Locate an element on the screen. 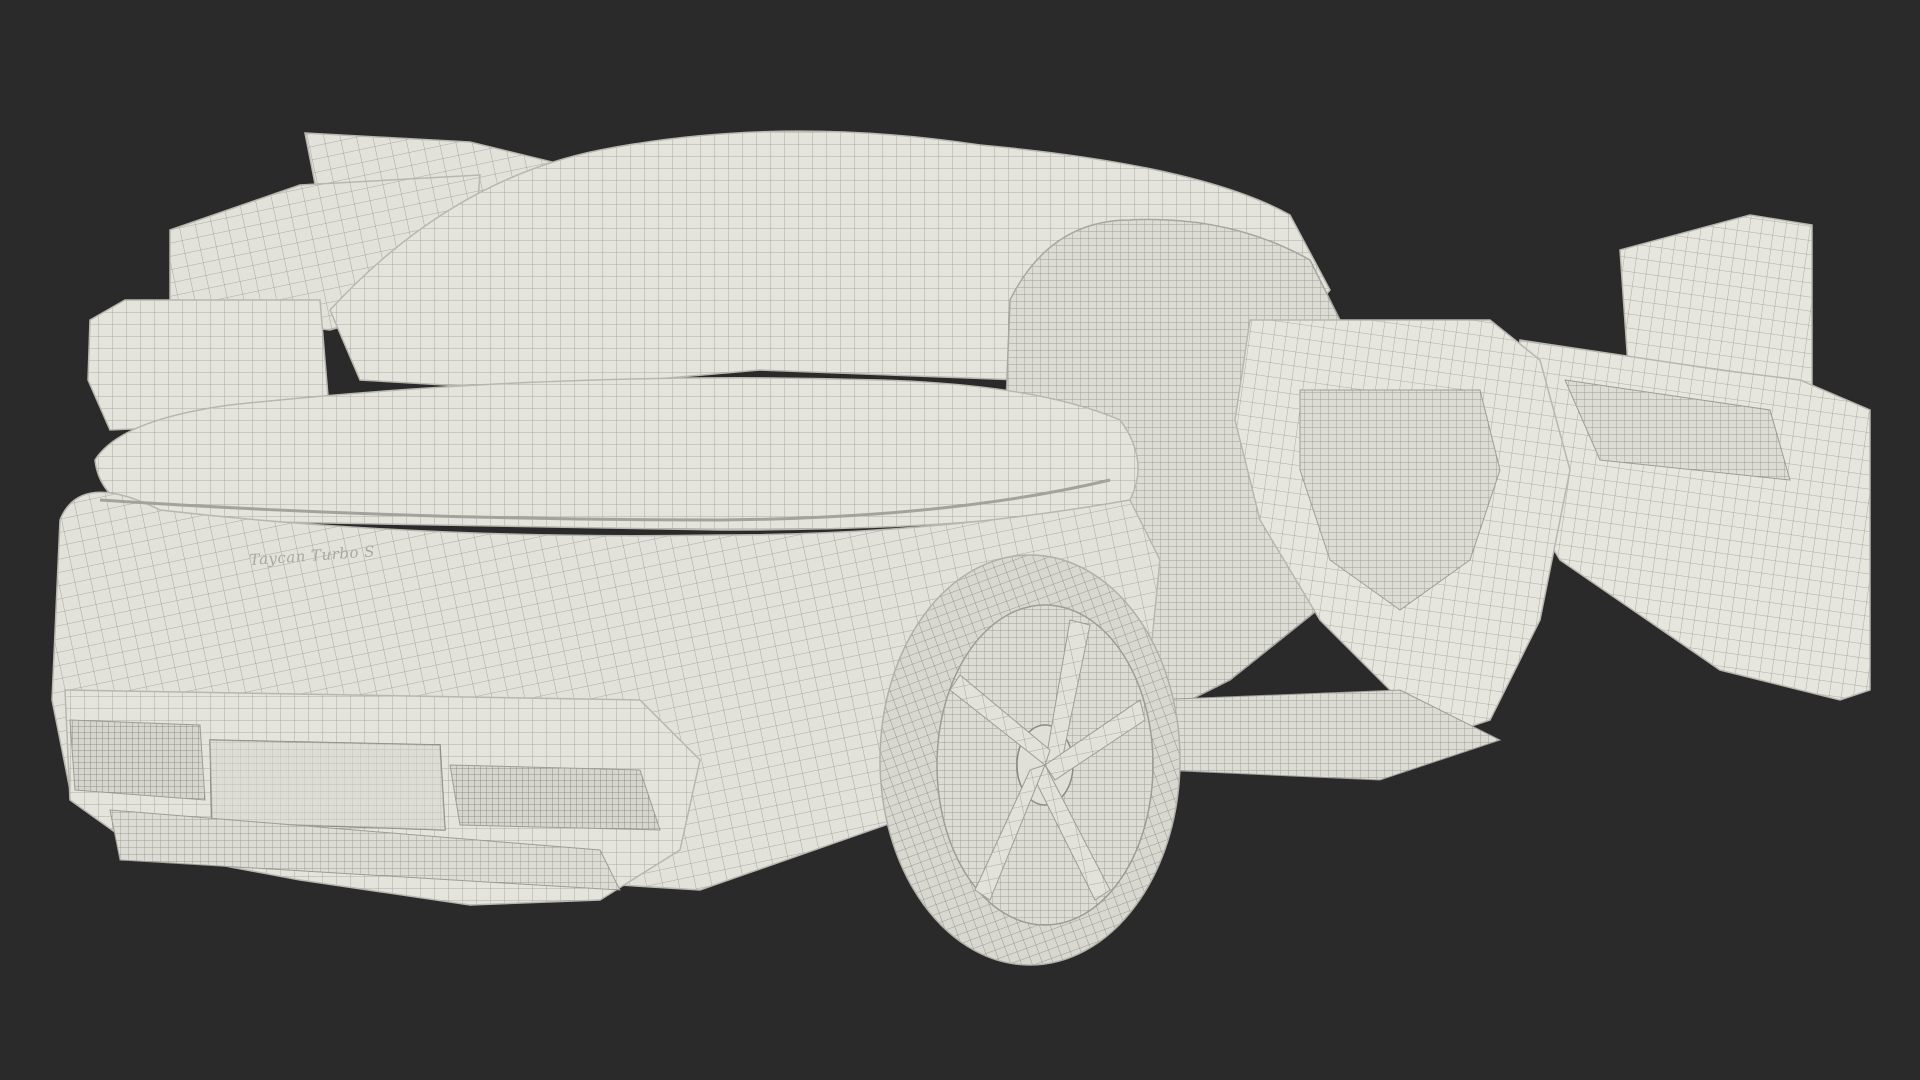  rear-wheel is located at coordinates (1030, 760).